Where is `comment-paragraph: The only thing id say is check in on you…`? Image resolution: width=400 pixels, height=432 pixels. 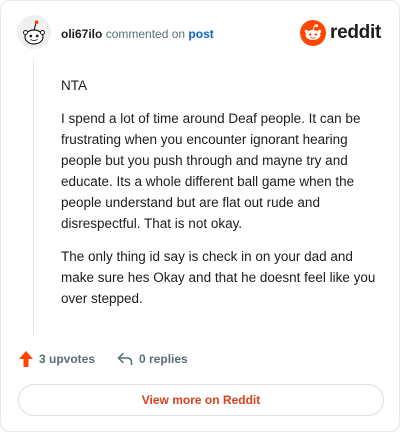
comment-paragraph: The only thing id say is check in on you… is located at coordinates (218, 277).